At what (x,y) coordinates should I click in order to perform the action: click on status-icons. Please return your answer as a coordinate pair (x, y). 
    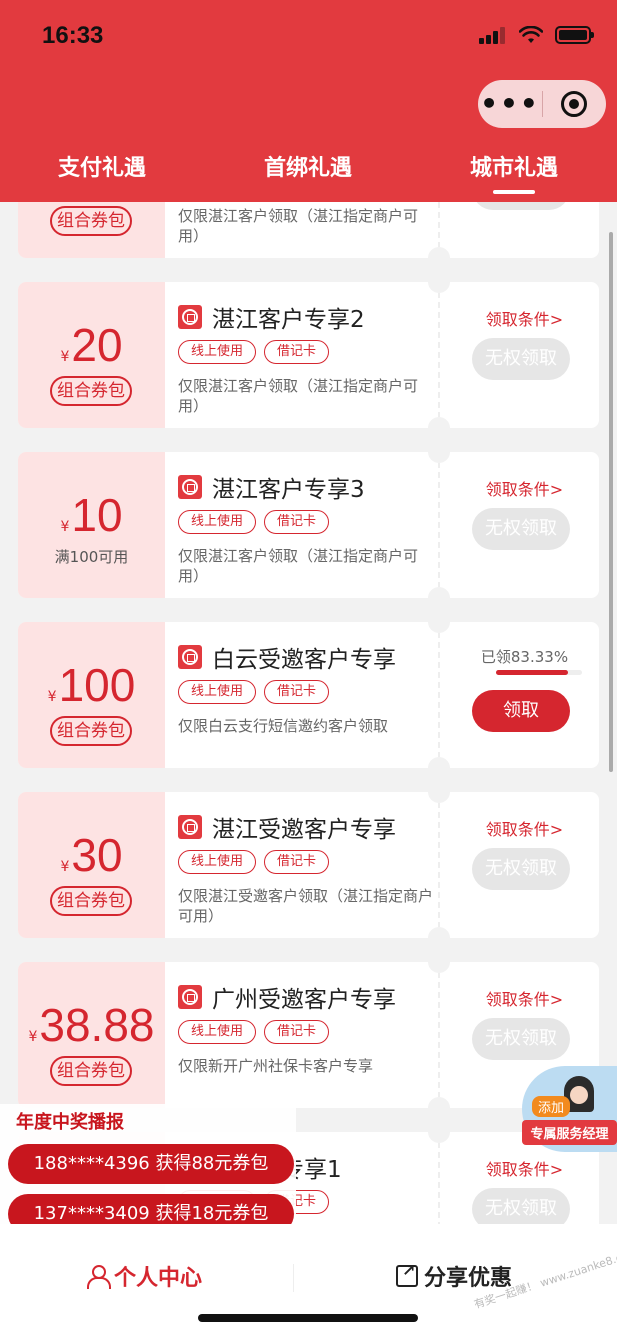
    Looking at the image, I should click on (536, 35).